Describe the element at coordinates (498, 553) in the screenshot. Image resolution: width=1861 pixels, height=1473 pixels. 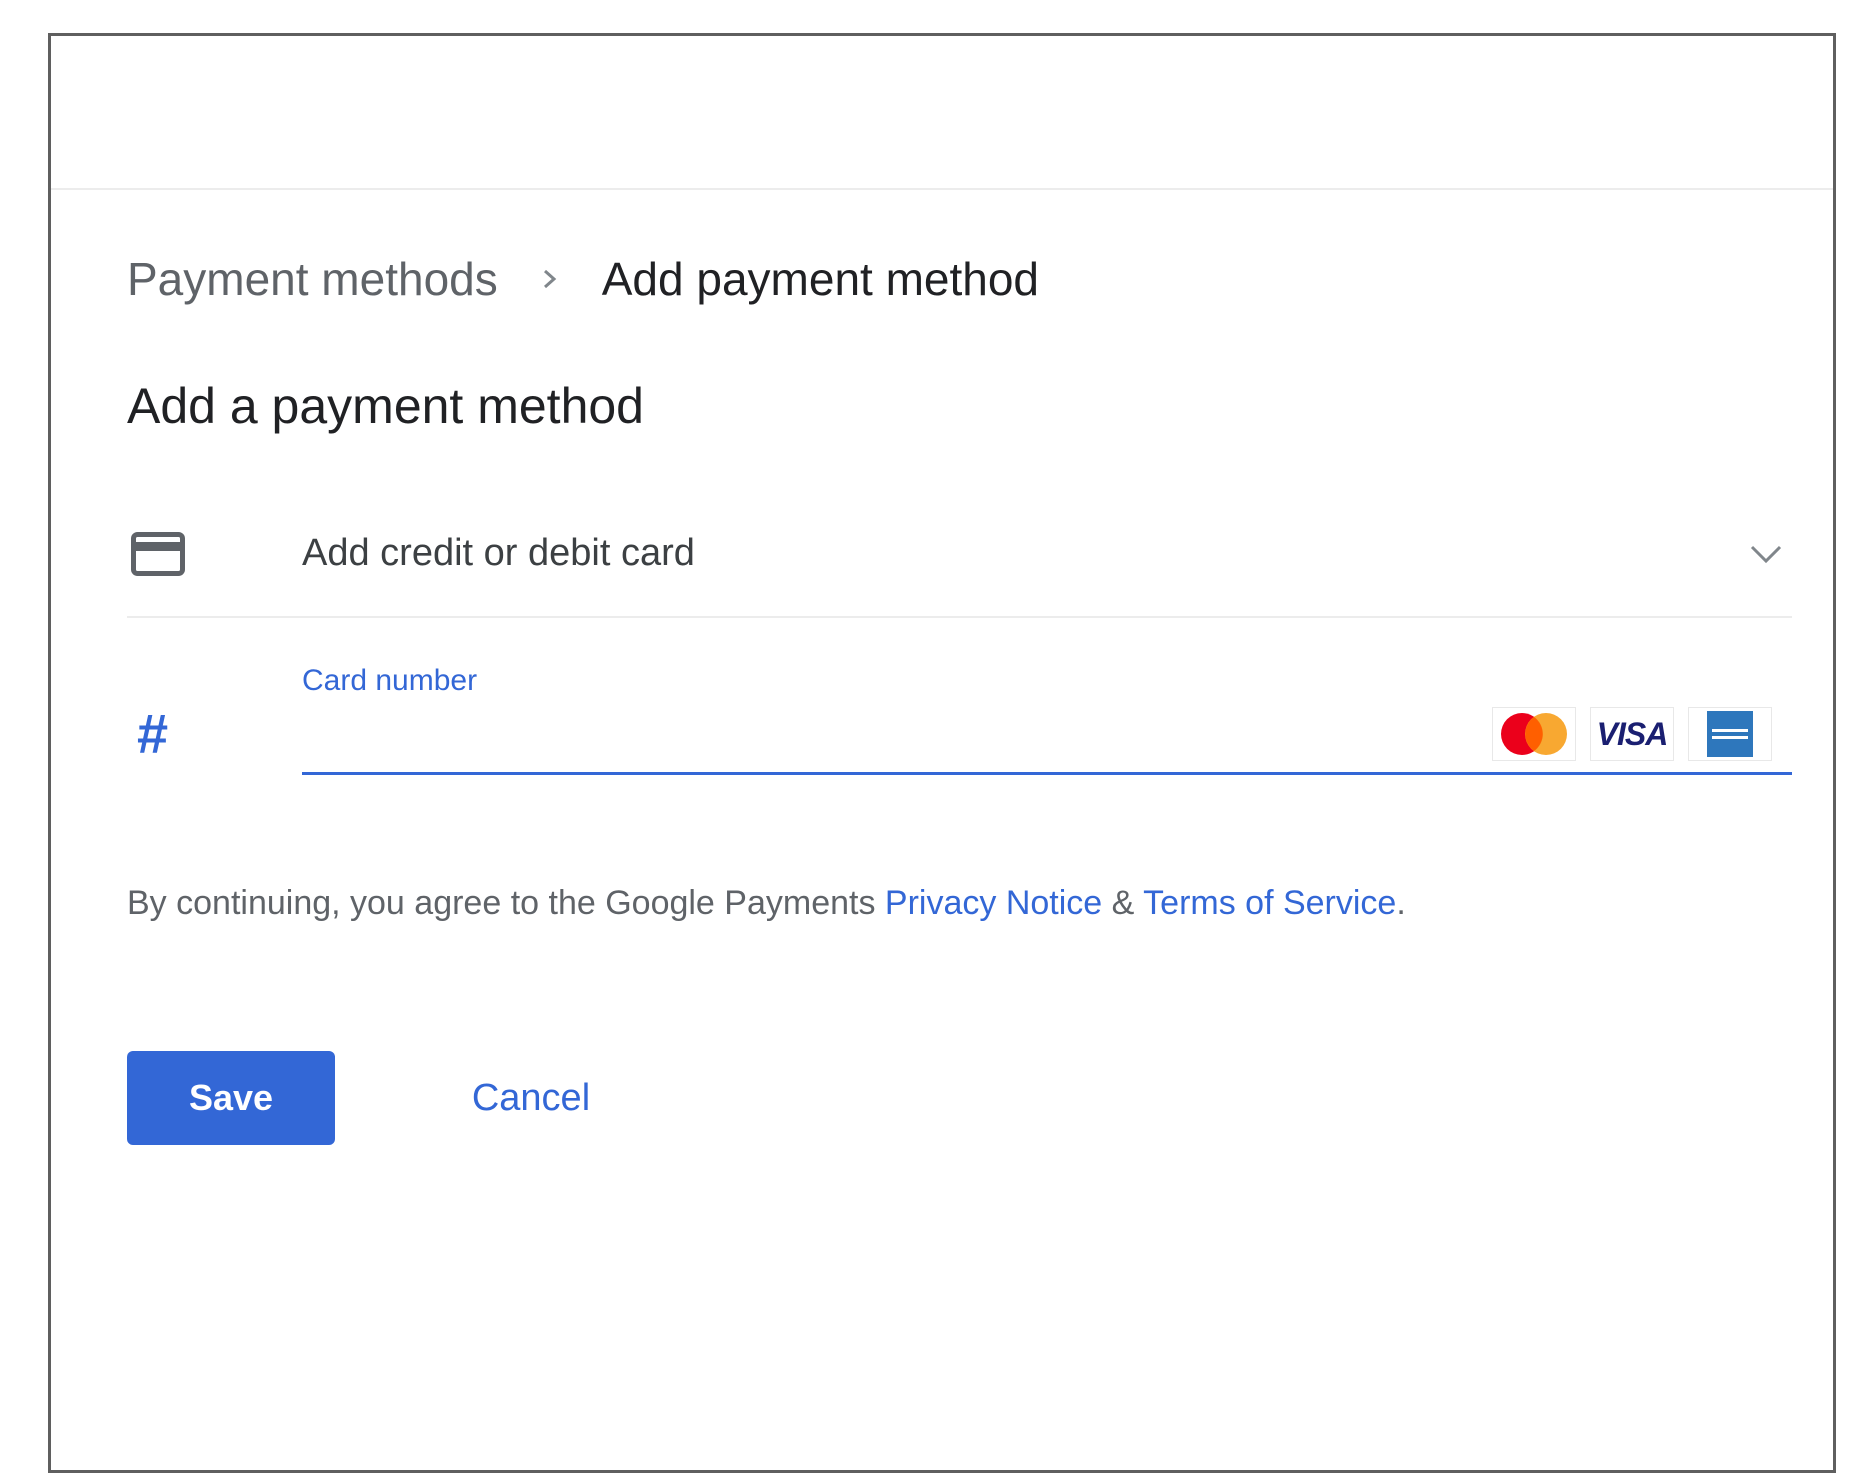
I see `add-card-label: Add credit or debit card` at that location.